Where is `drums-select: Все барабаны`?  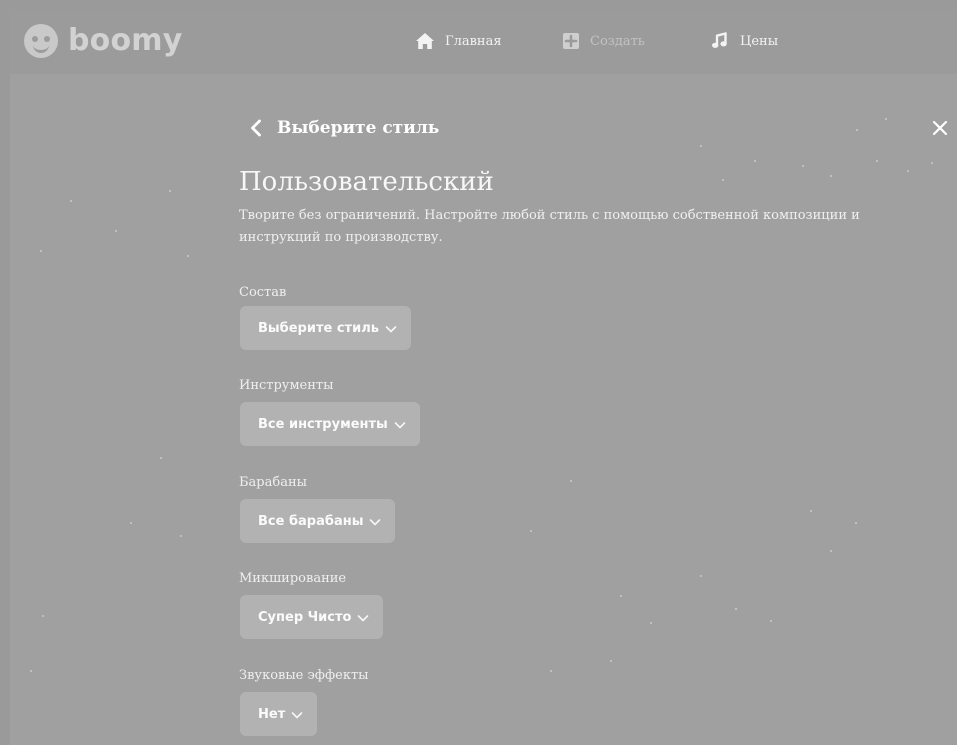
drums-select: Все барабаны is located at coordinates (318, 521).